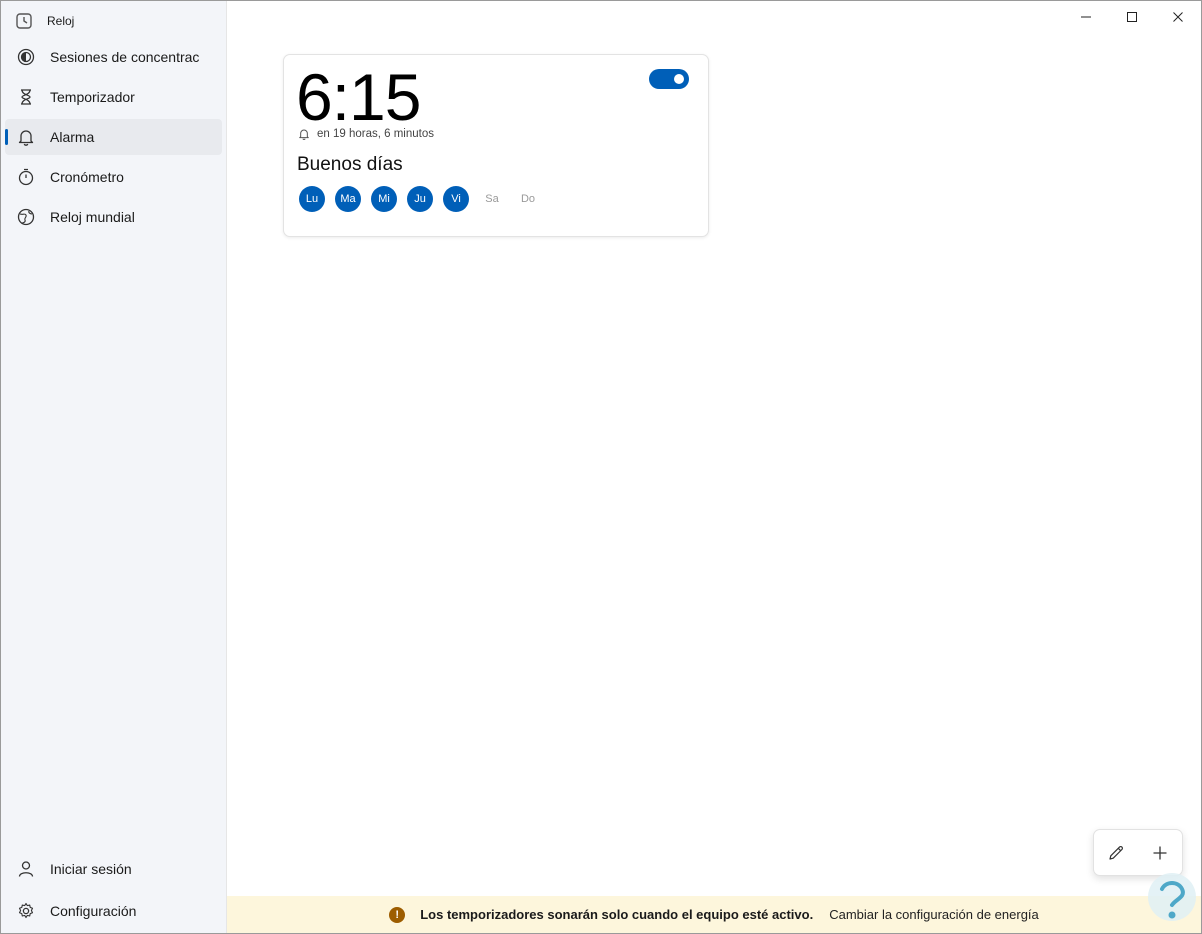  What do you see at coordinates (375, 134) in the screenshot?
I see `remaining-text: en 19 horas, 6 minutos` at bounding box center [375, 134].